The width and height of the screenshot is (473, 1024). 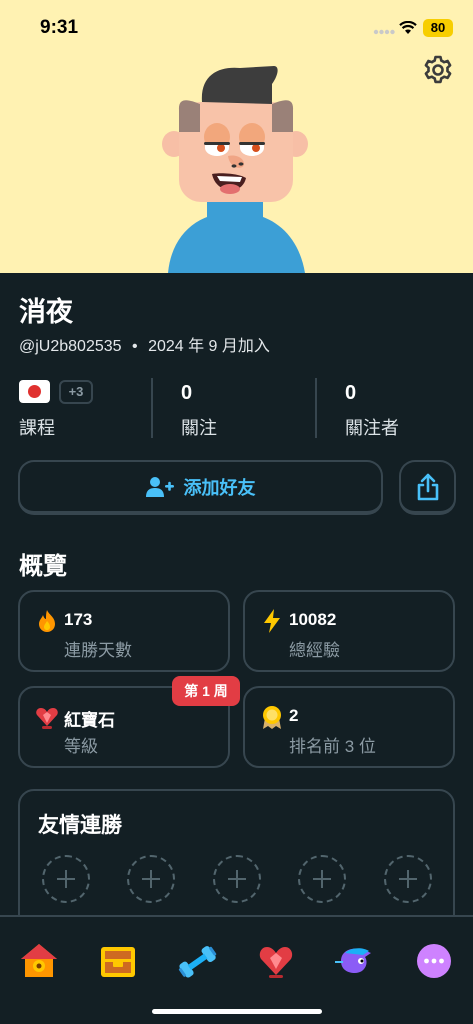 What do you see at coordinates (187, 393) in the screenshot?
I see `following-count: 0` at bounding box center [187, 393].